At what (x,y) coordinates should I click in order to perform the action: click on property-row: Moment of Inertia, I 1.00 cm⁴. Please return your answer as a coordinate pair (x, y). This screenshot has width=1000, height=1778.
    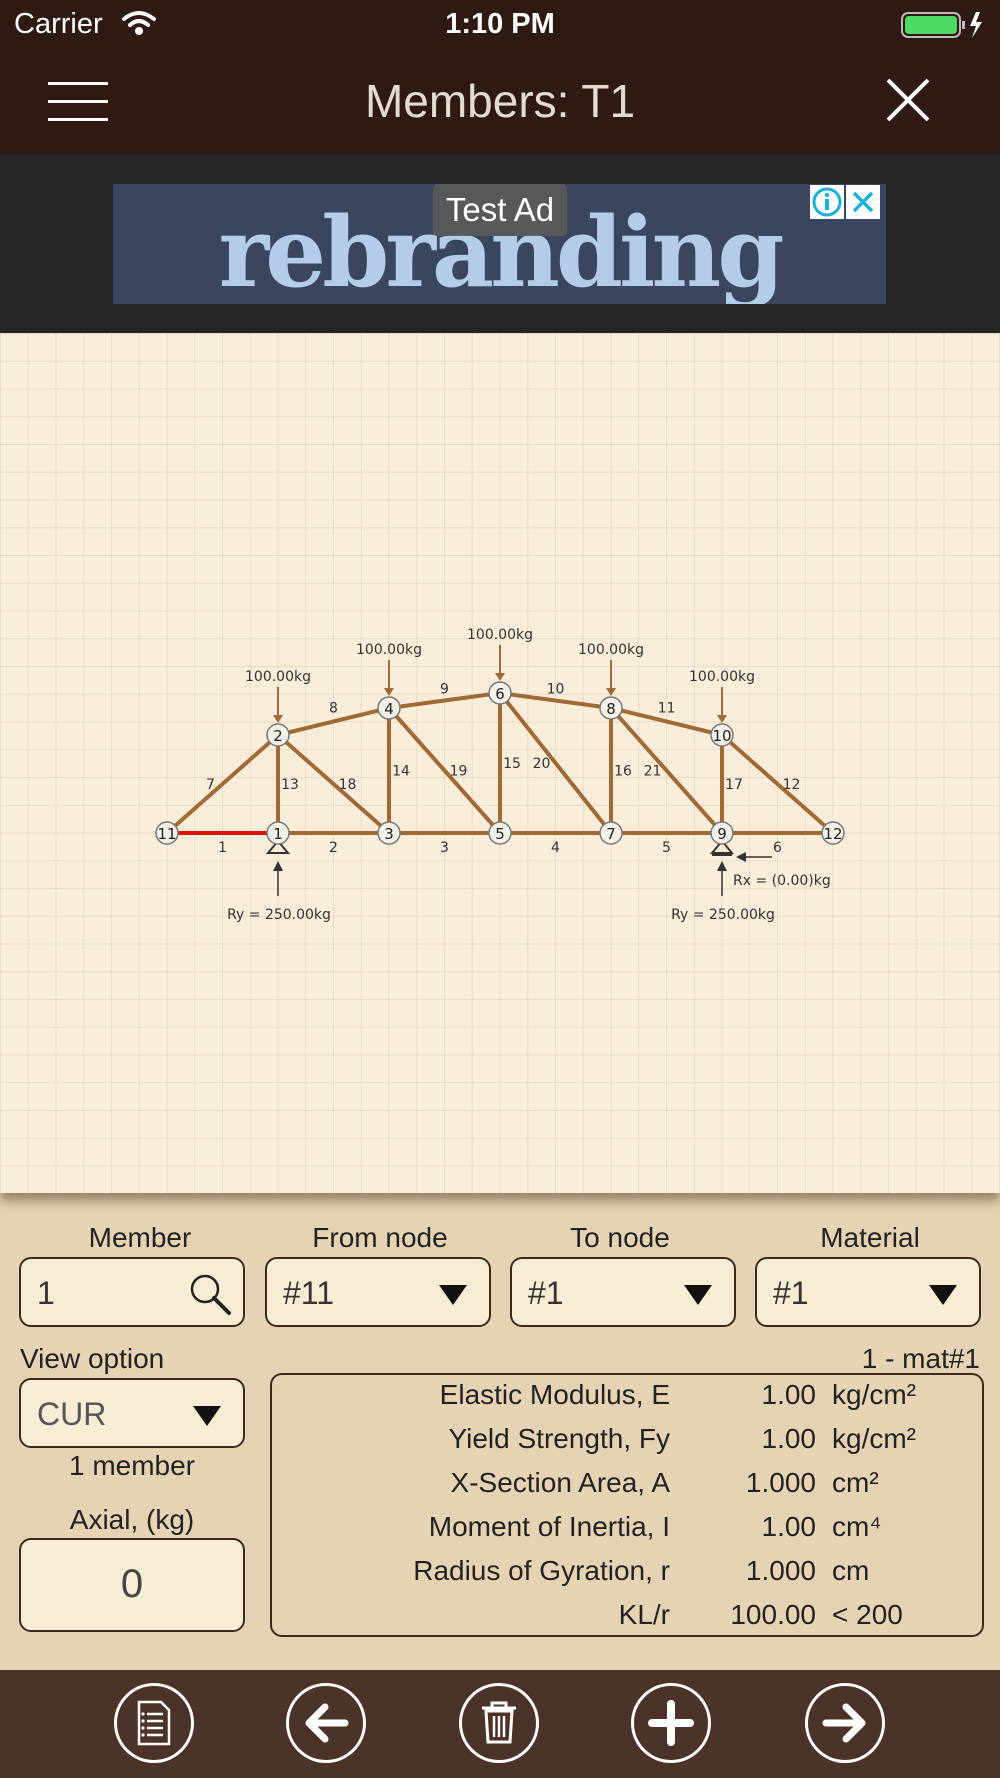
    Looking at the image, I should click on (629, 1533).